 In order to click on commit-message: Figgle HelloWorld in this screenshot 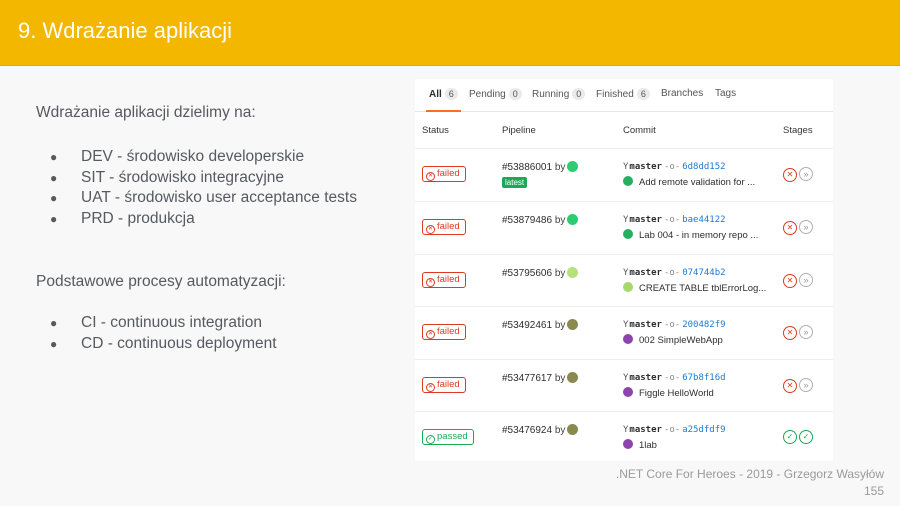, I will do `click(676, 393)`.